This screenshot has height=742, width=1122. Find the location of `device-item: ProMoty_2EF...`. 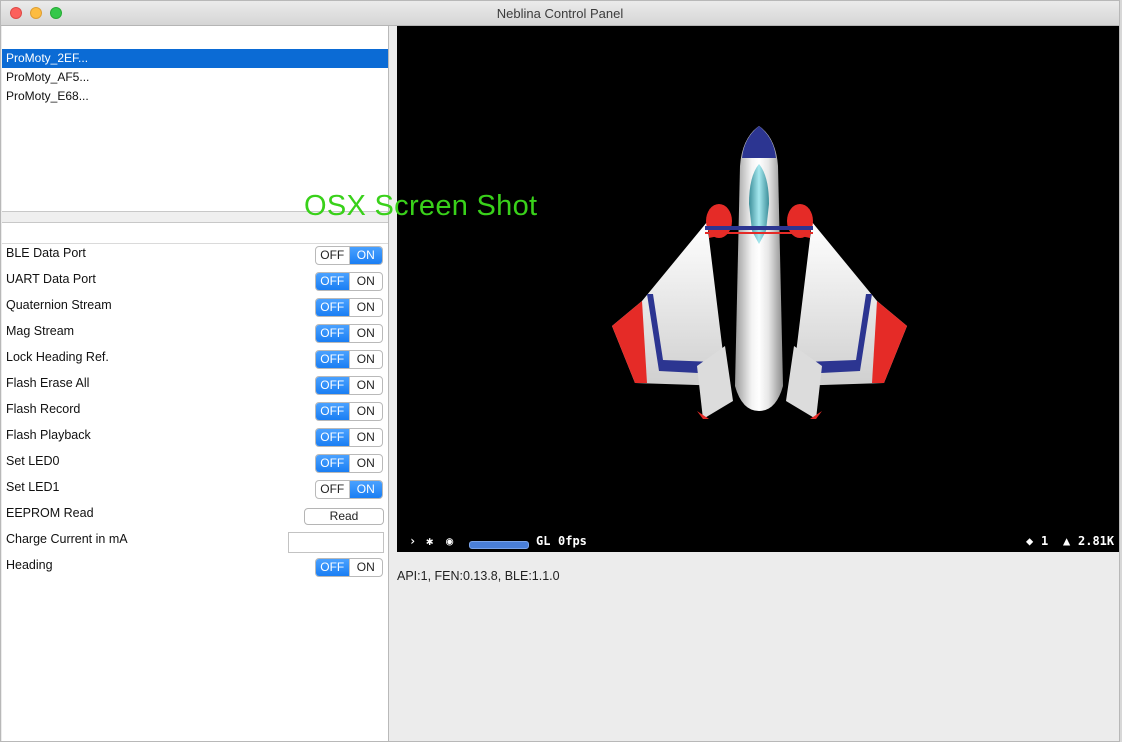

device-item: ProMoty_2EF... is located at coordinates (195, 58).